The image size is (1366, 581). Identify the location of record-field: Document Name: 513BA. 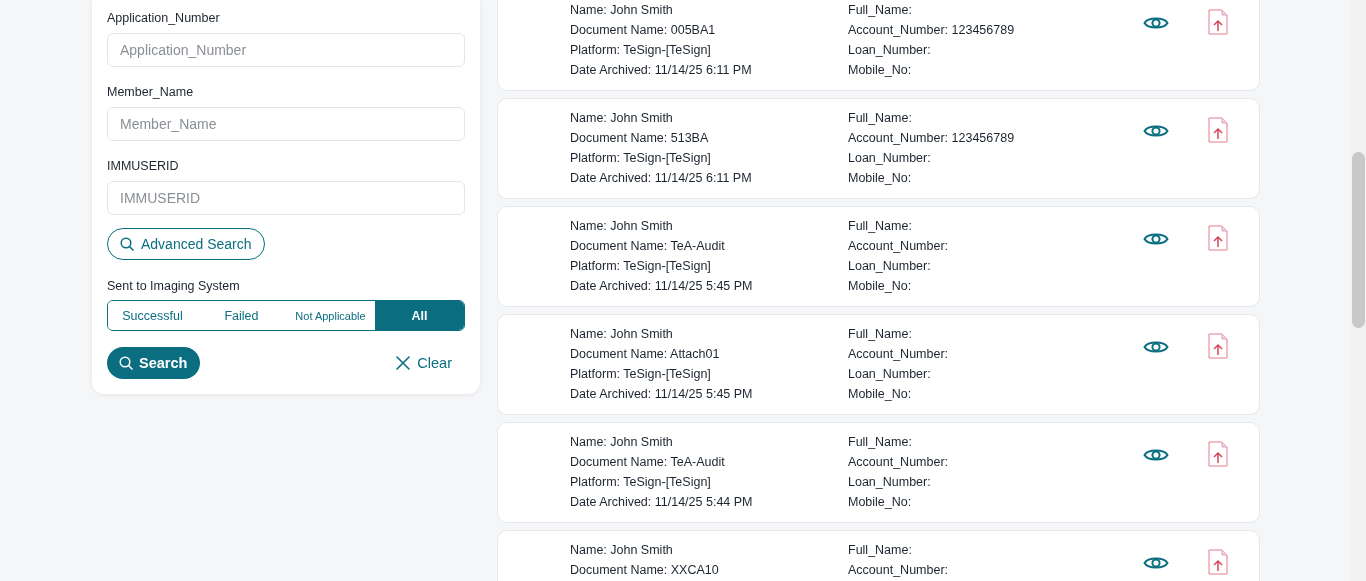
(709, 138).